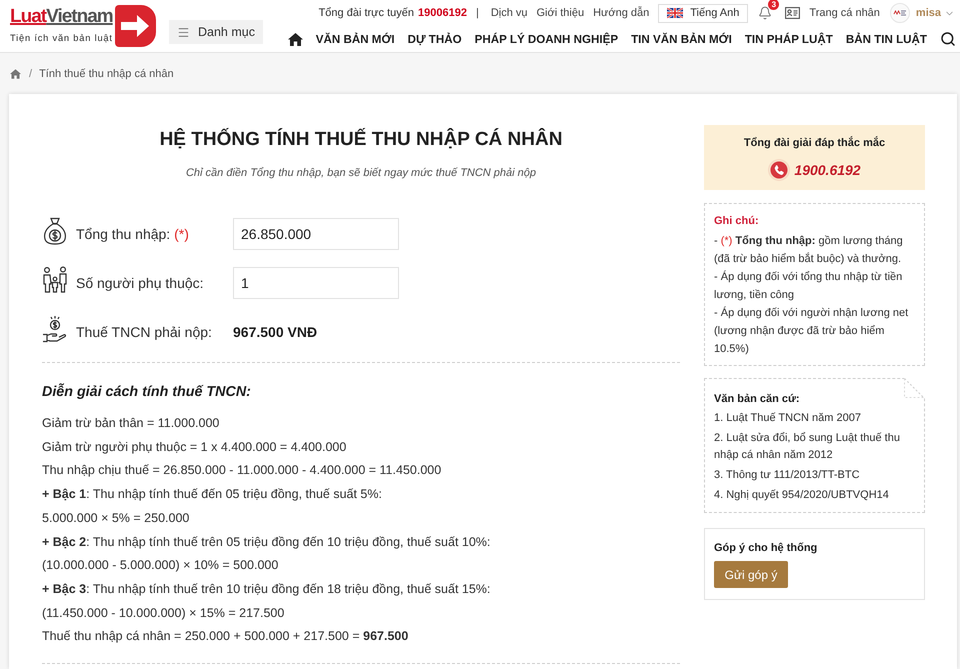 This screenshot has height=669, width=960. I want to click on nav-link: DỰ THẢO, so click(435, 39).